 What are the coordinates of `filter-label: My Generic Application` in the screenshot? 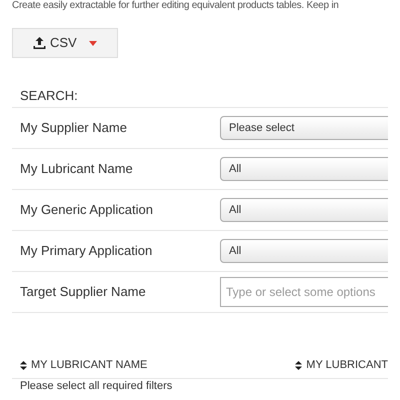 It's located at (86, 210).